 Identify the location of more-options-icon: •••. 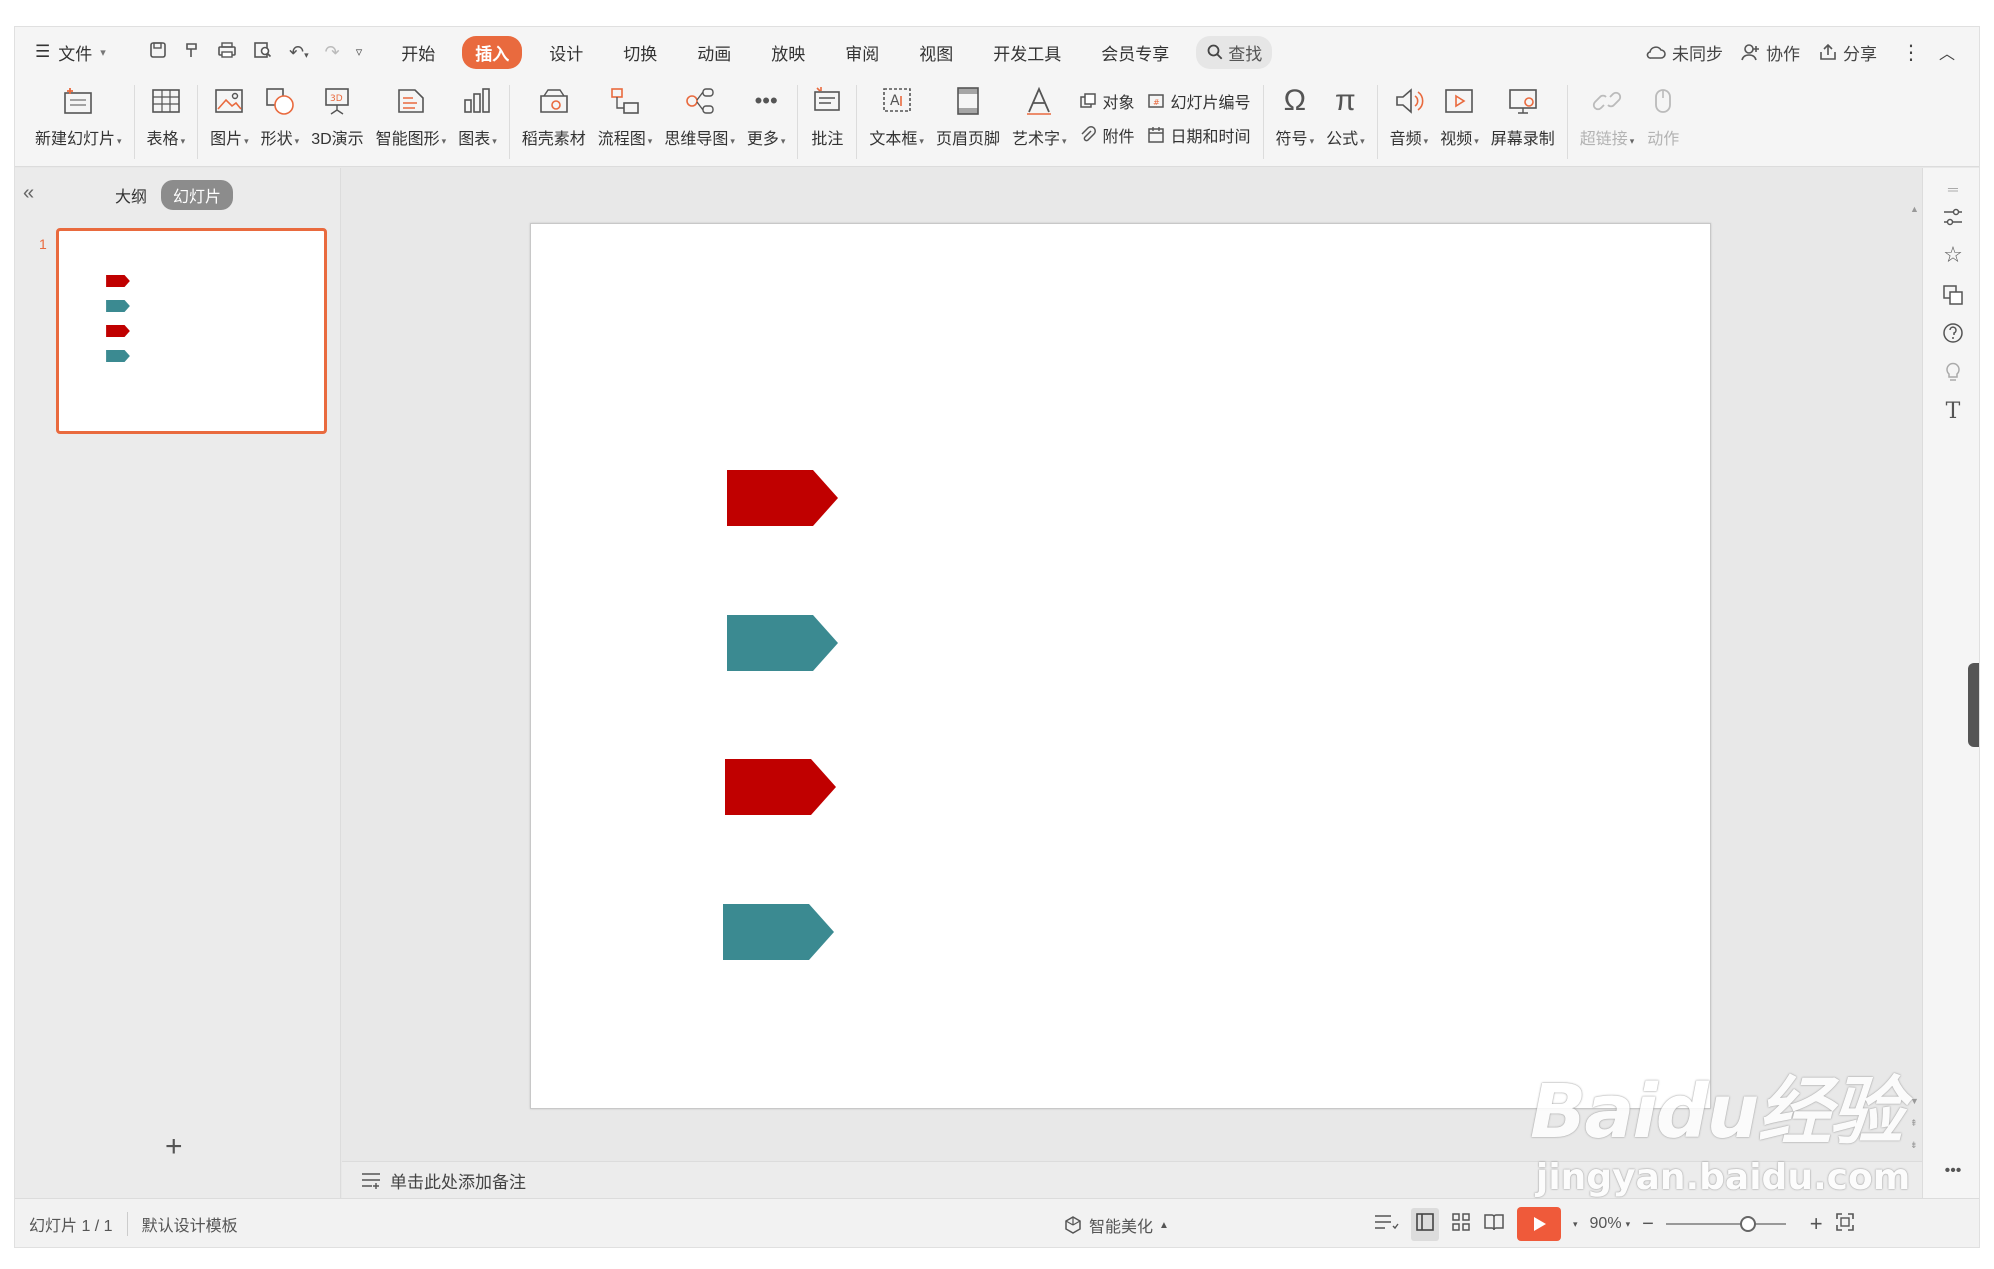
(1953, 1171).